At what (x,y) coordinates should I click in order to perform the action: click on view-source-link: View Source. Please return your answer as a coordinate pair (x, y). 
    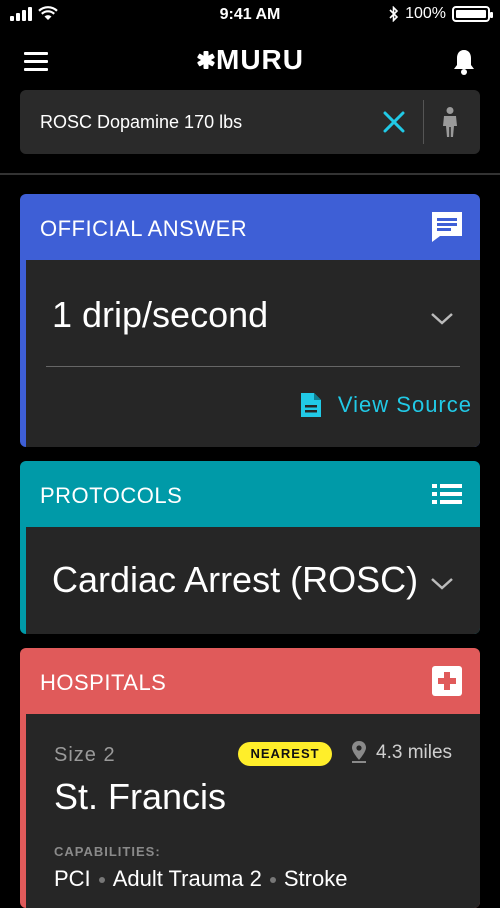
    Looking at the image, I should click on (386, 405).